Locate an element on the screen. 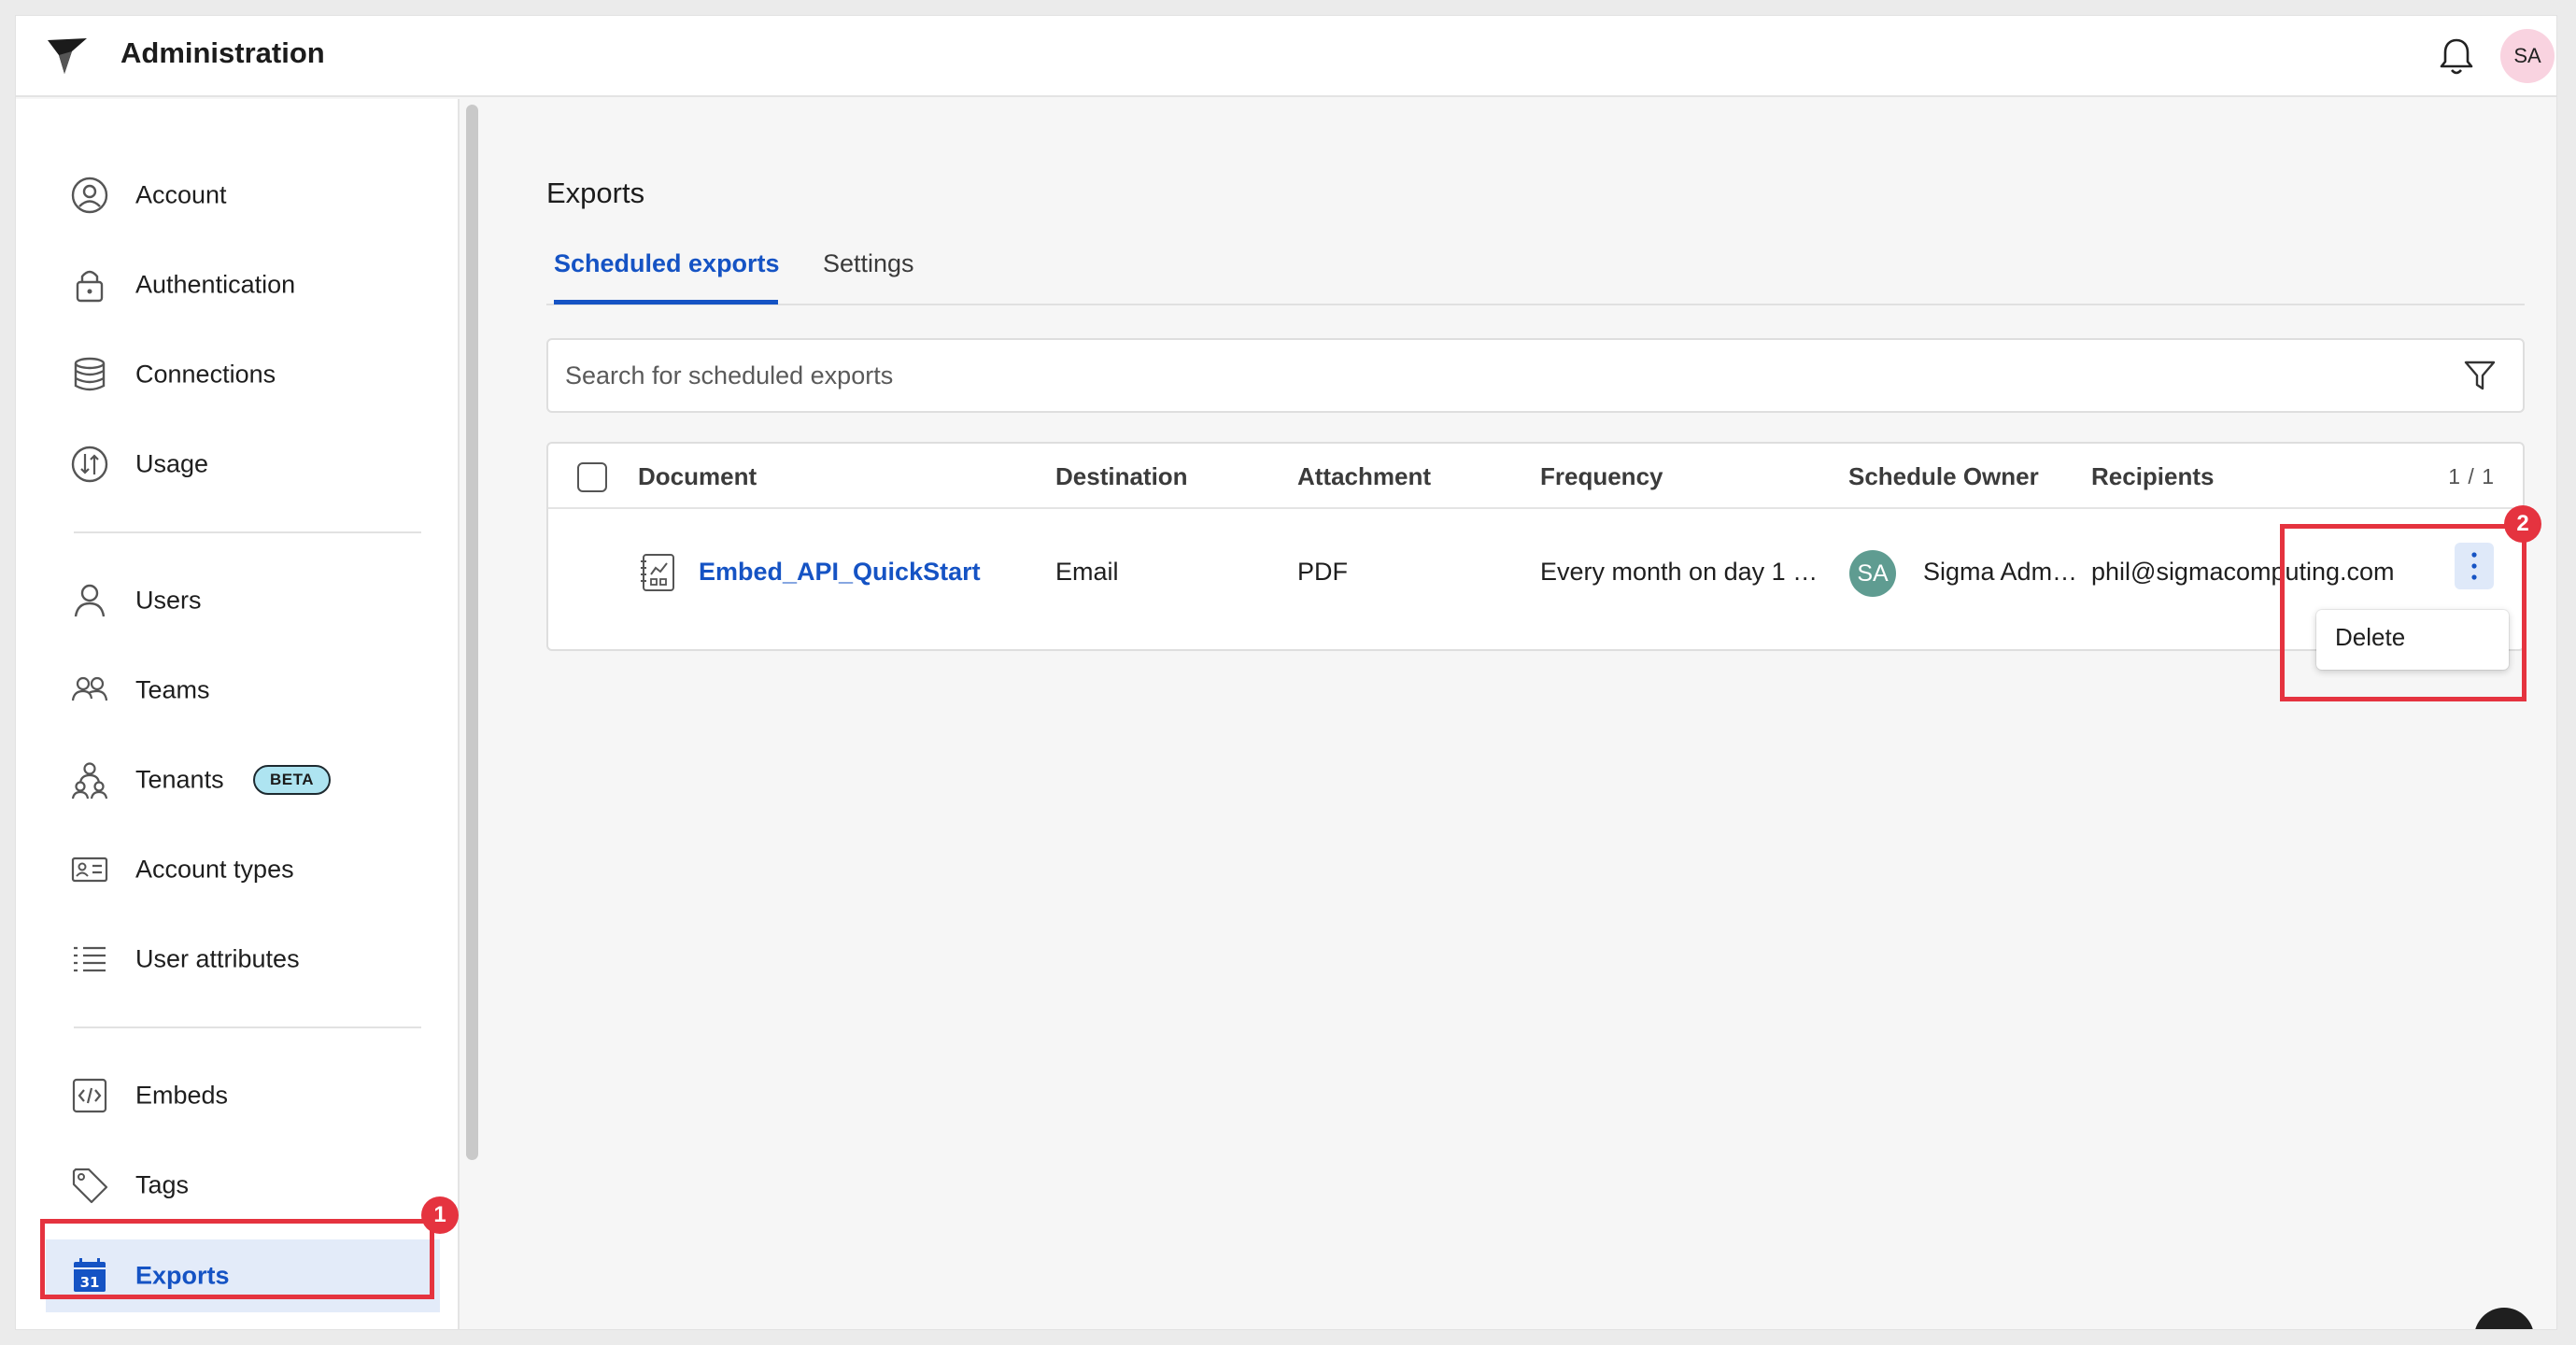 This screenshot has width=2576, height=1345. attachment-cell: PDF is located at coordinates (1322, 572).